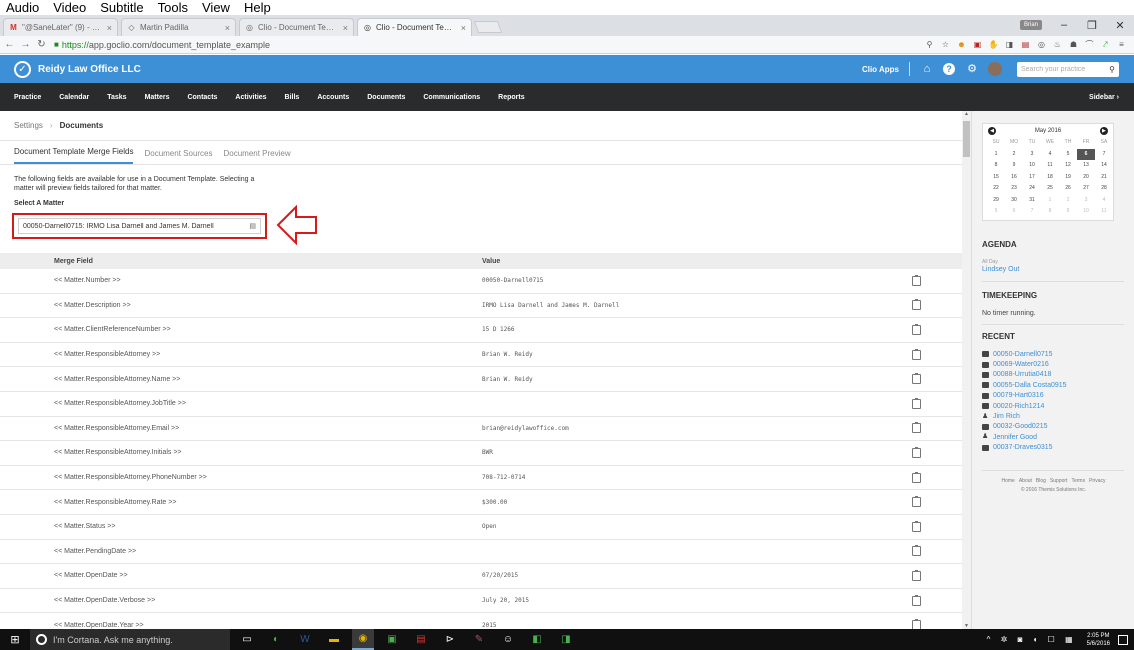 This screenshot has height=650, width=1134. What do you see at coordinates (1032, 189) in the screenshot?
I see `calendar-day: 24` at bounding box center [1032, 189].